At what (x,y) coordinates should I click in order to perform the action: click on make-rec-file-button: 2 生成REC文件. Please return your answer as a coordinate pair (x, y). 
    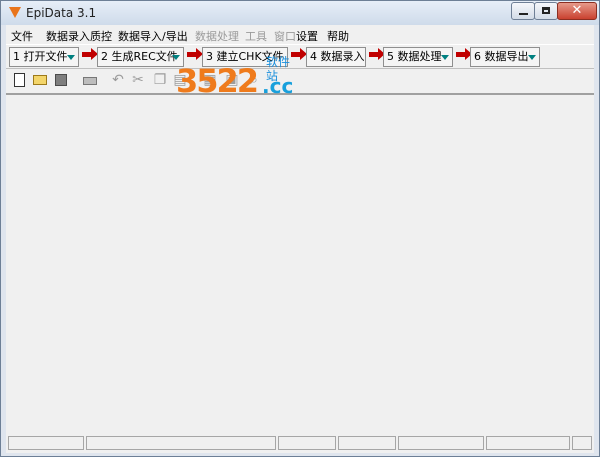
    Looking at the image, I should click on (140, 57).